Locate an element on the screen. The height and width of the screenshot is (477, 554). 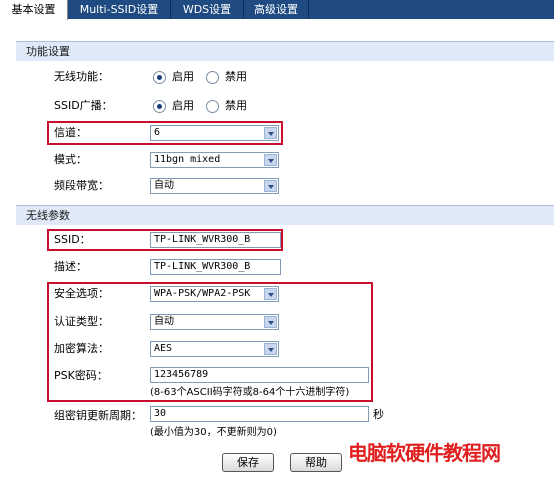
ssid-broadcast-label: SSID广播： is located at coordinates (83, 105).